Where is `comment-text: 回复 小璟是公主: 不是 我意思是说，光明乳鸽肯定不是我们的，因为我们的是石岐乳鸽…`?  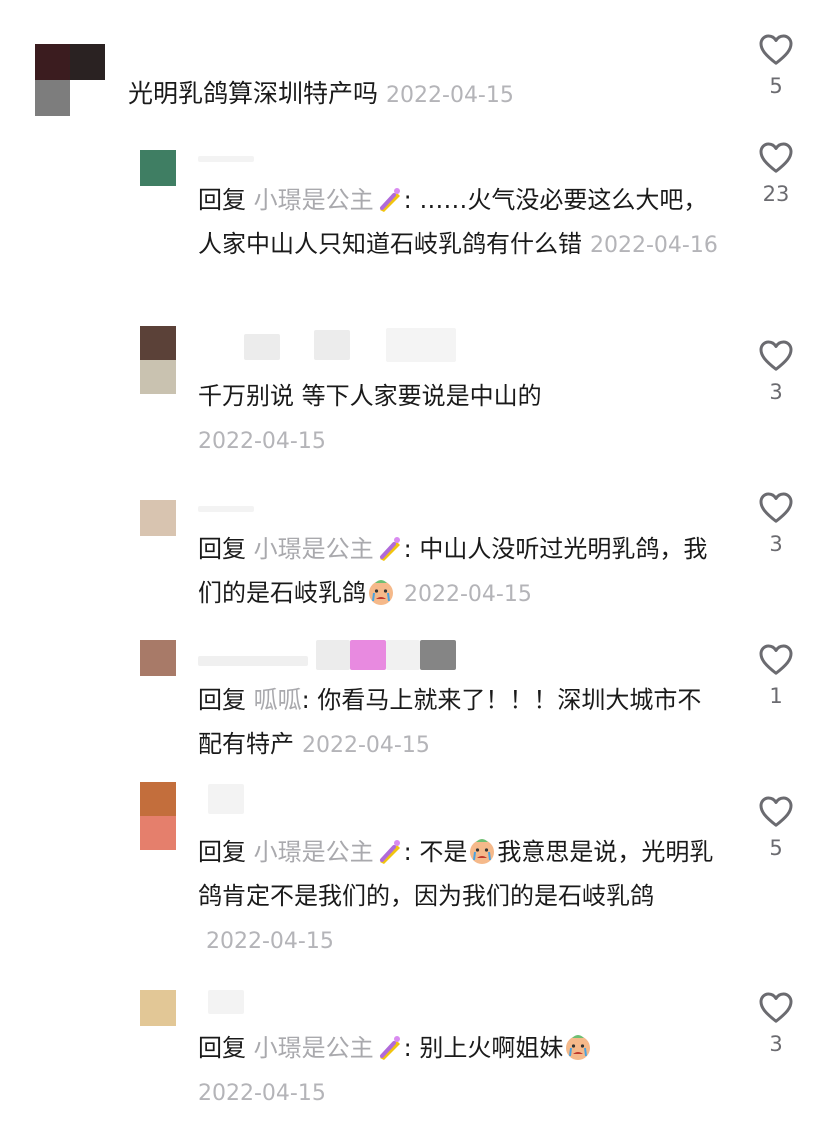 comment-text: 回复 小璟是公主: 不是 我意思是说，光明乳鸽肯定不是我们的，因为我们的是石岐乳鸽… is located at coordinates (456, 896).